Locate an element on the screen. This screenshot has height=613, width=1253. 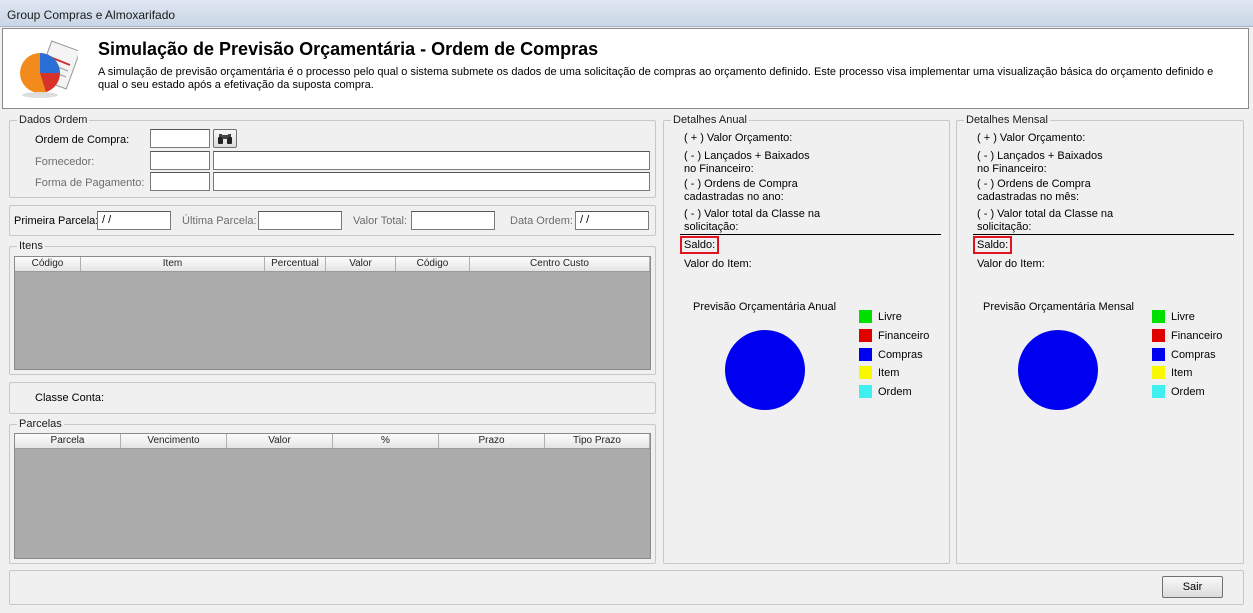
fornecedor-code-input is located at coordinates (180, 160).